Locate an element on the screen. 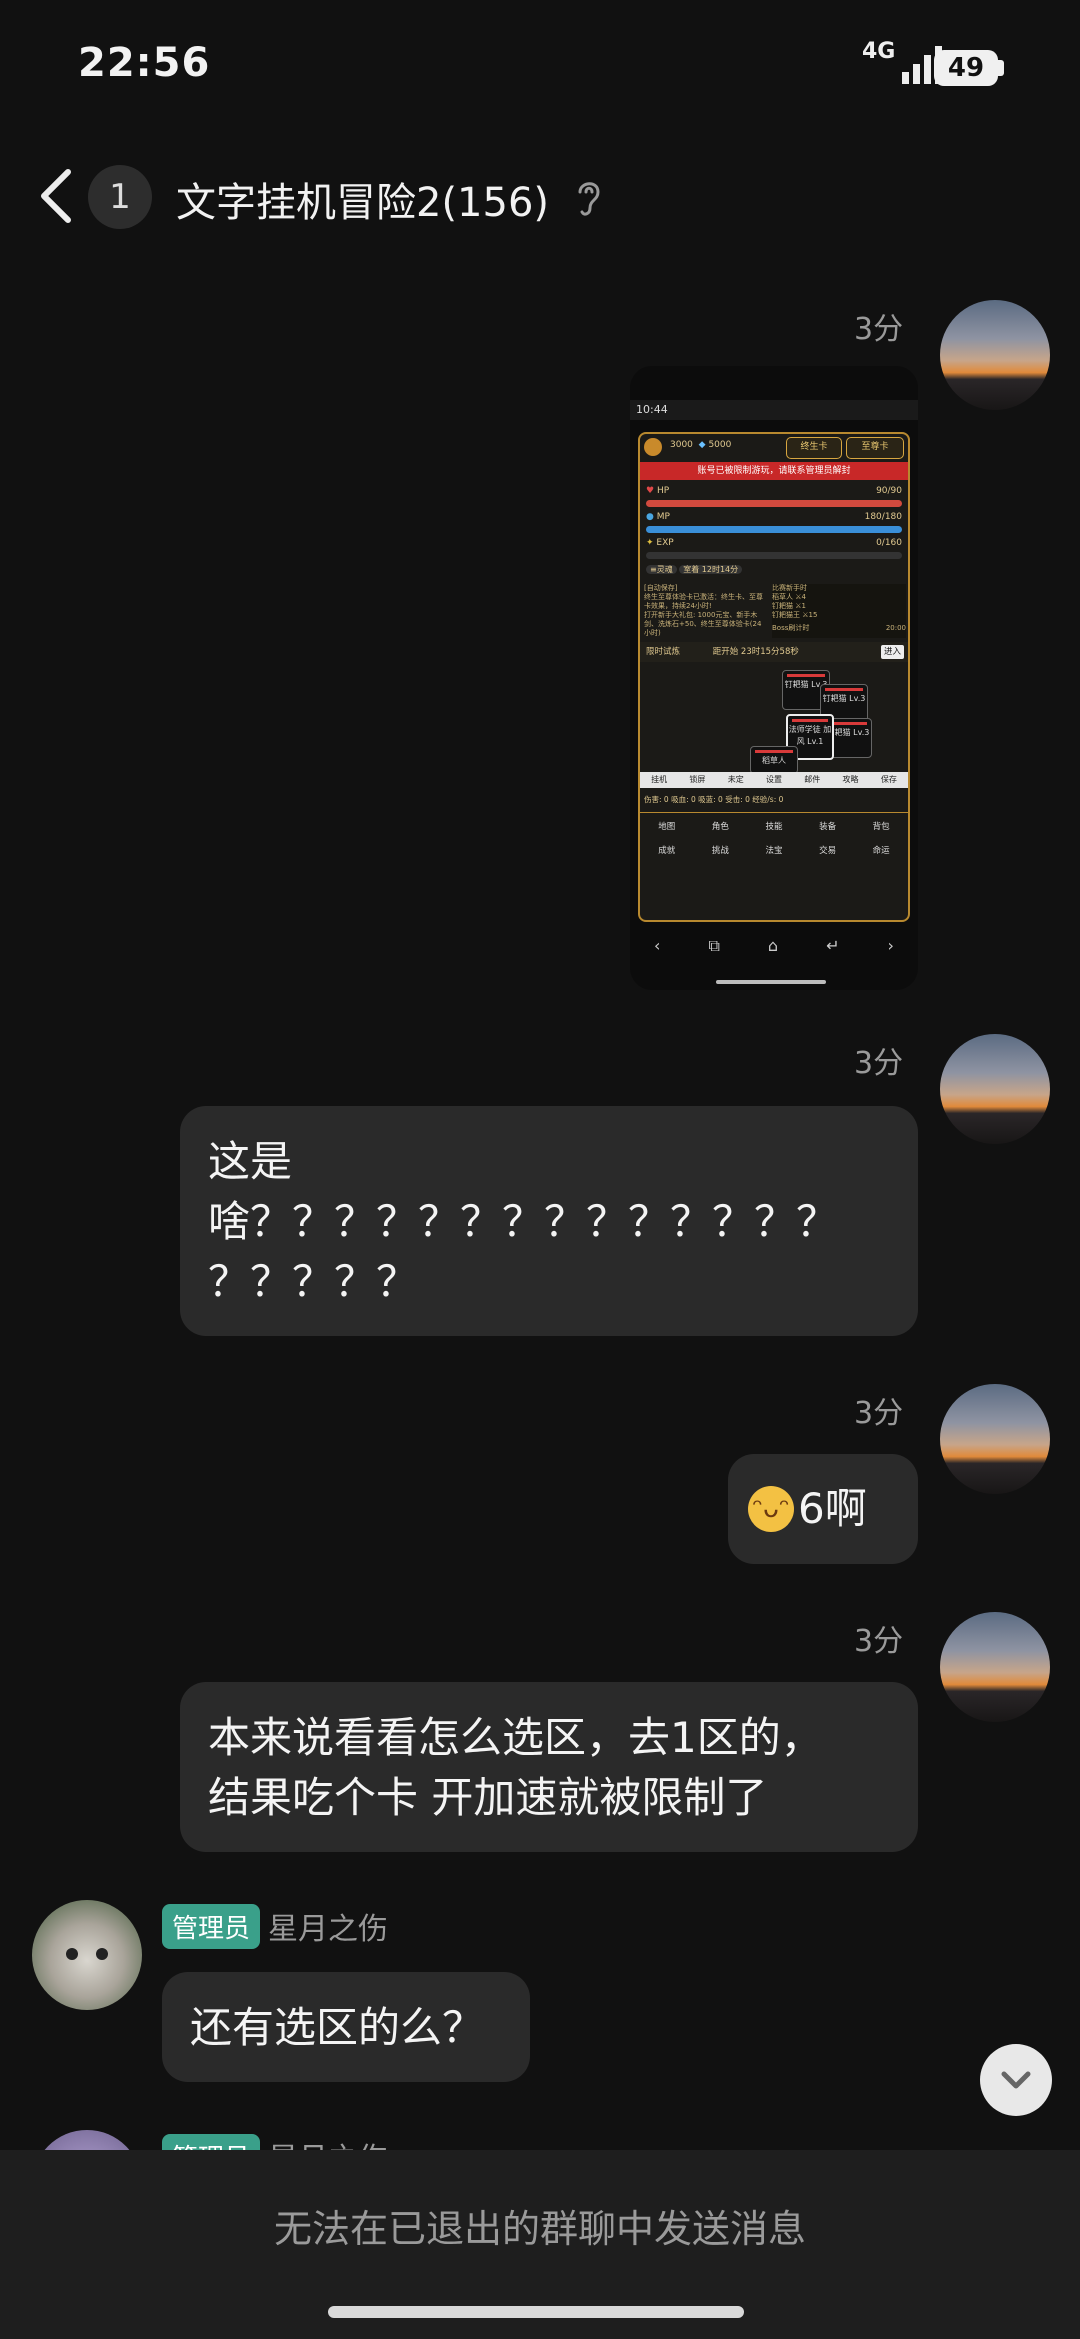 Image resolution: width=1080 pixels, height=2339 pixels. message-bubble: 本来说看看怎么选区，去1区的， 结果吃个卡 开加速就被限制了 is located at coordinates (549, 1767).